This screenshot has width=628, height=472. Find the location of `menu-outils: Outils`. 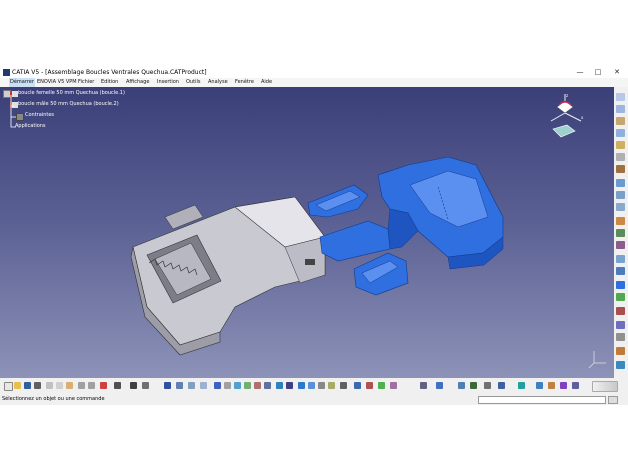

menu-outils: Outils is located at coordinates (193, 82).